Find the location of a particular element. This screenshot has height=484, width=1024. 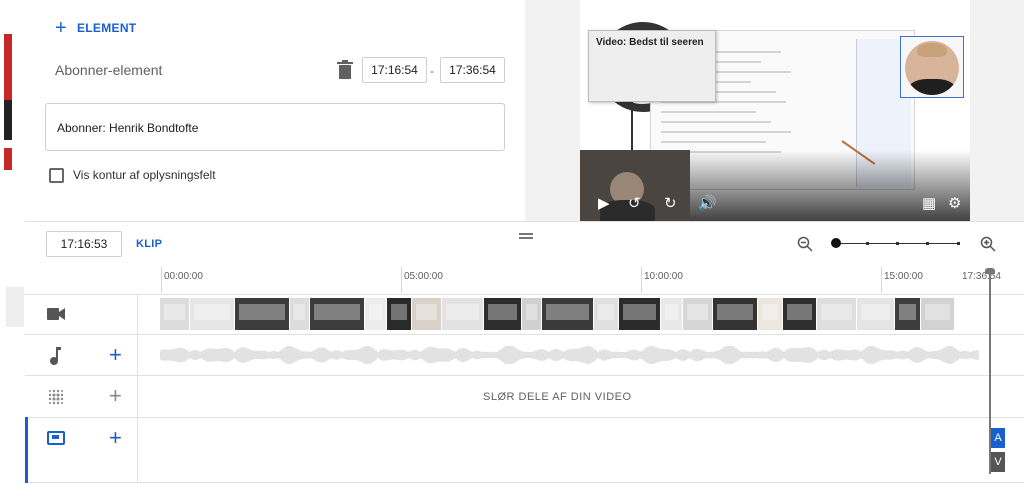

zoom-out-icon is located at coordinates (805, 244).